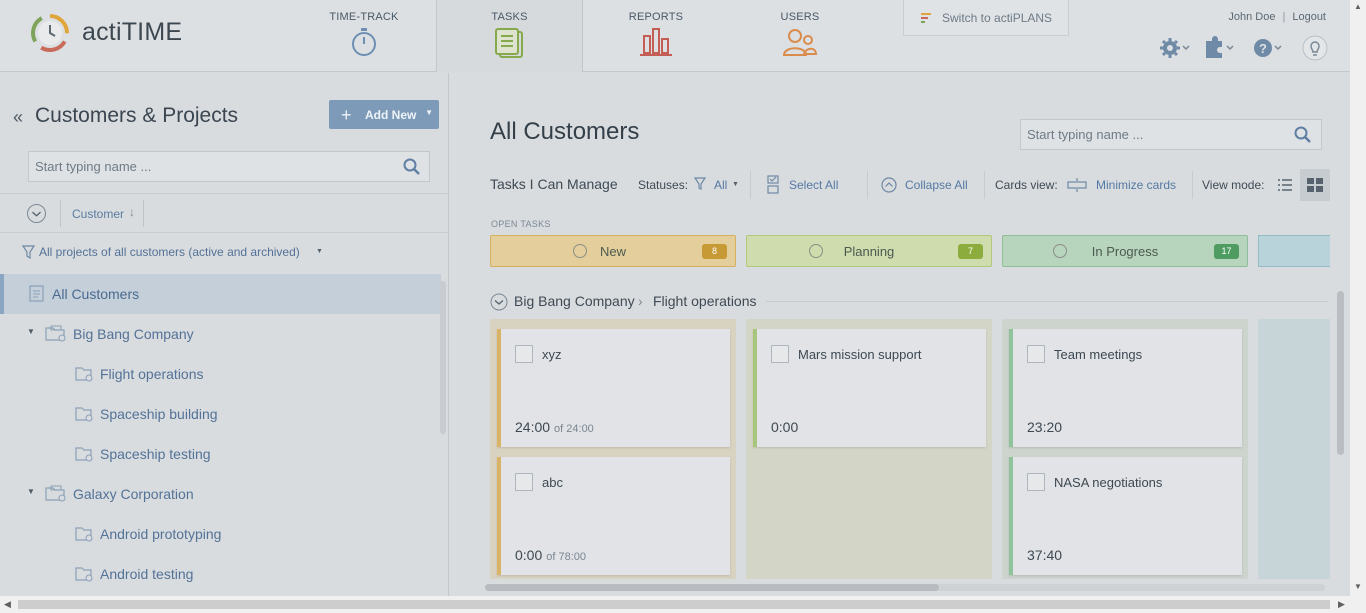  I want to click on user-name-link: John Doe, so click(1251, 17).